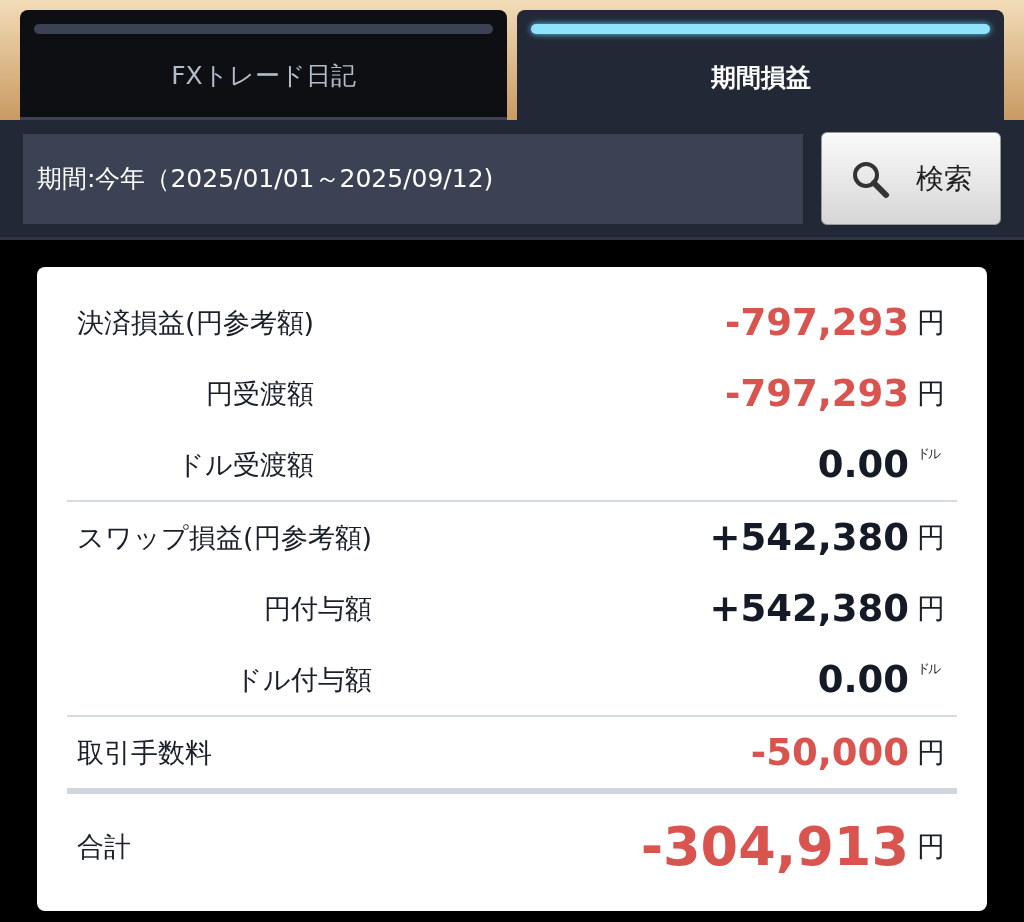  I want to click on row-label: 取引手数料, so click(144, 752).